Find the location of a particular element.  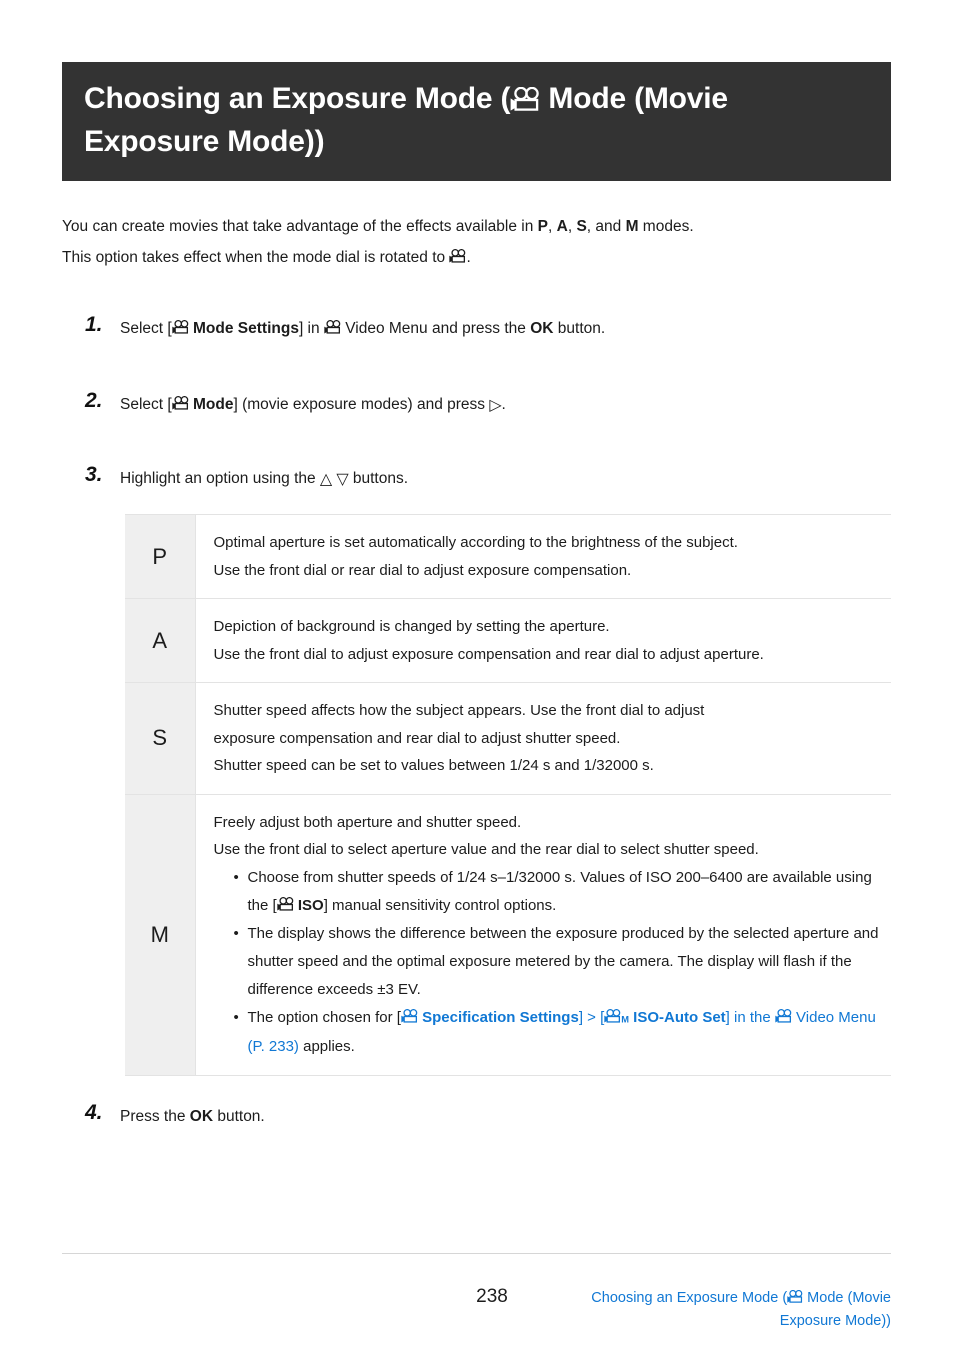

step-3-number: 3. is located at coordinates (94, 474).